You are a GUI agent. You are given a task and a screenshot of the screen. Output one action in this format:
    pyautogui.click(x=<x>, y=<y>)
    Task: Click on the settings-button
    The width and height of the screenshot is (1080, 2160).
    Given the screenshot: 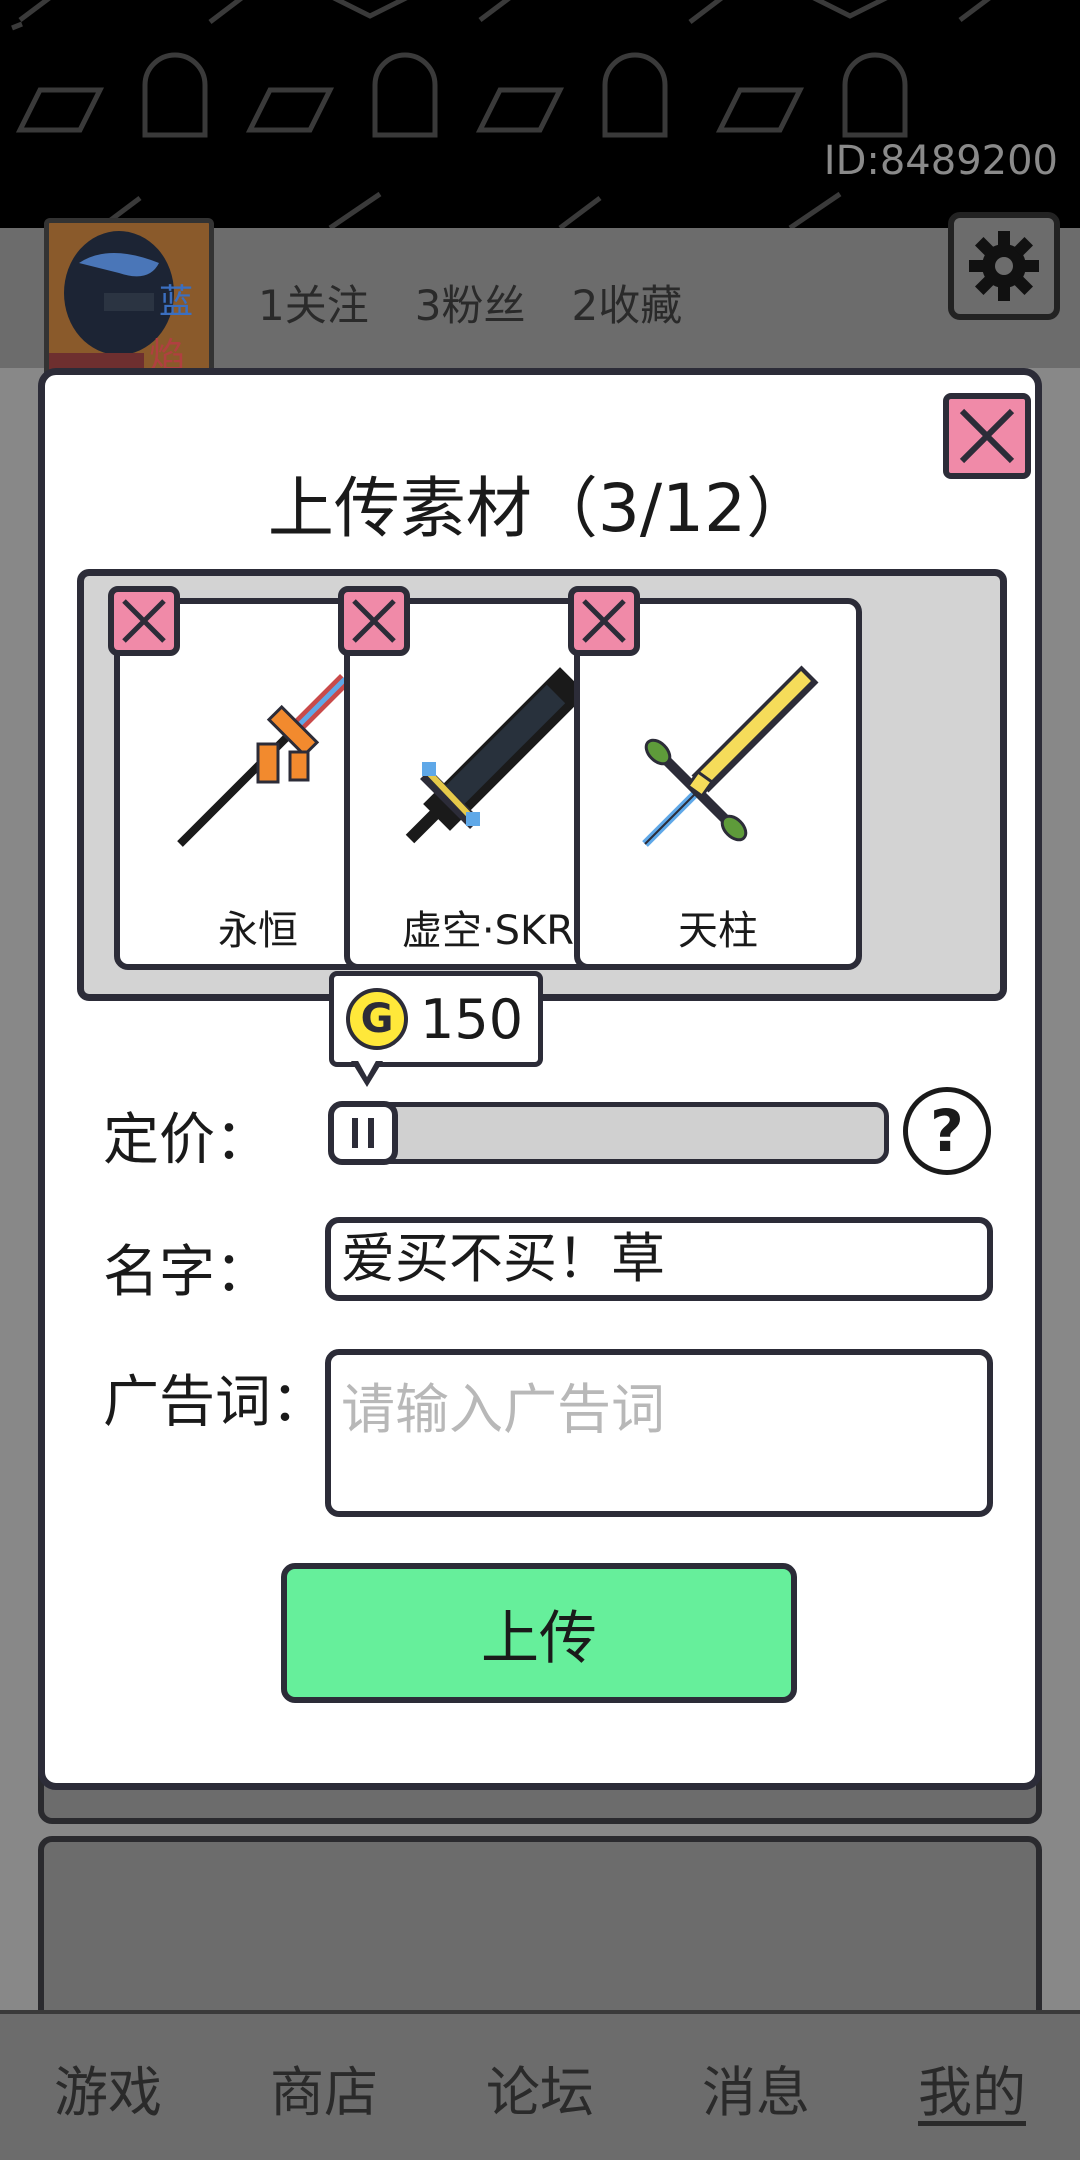 What is the action you would take?
    pyautogui.click(x=1004, y=266)
    